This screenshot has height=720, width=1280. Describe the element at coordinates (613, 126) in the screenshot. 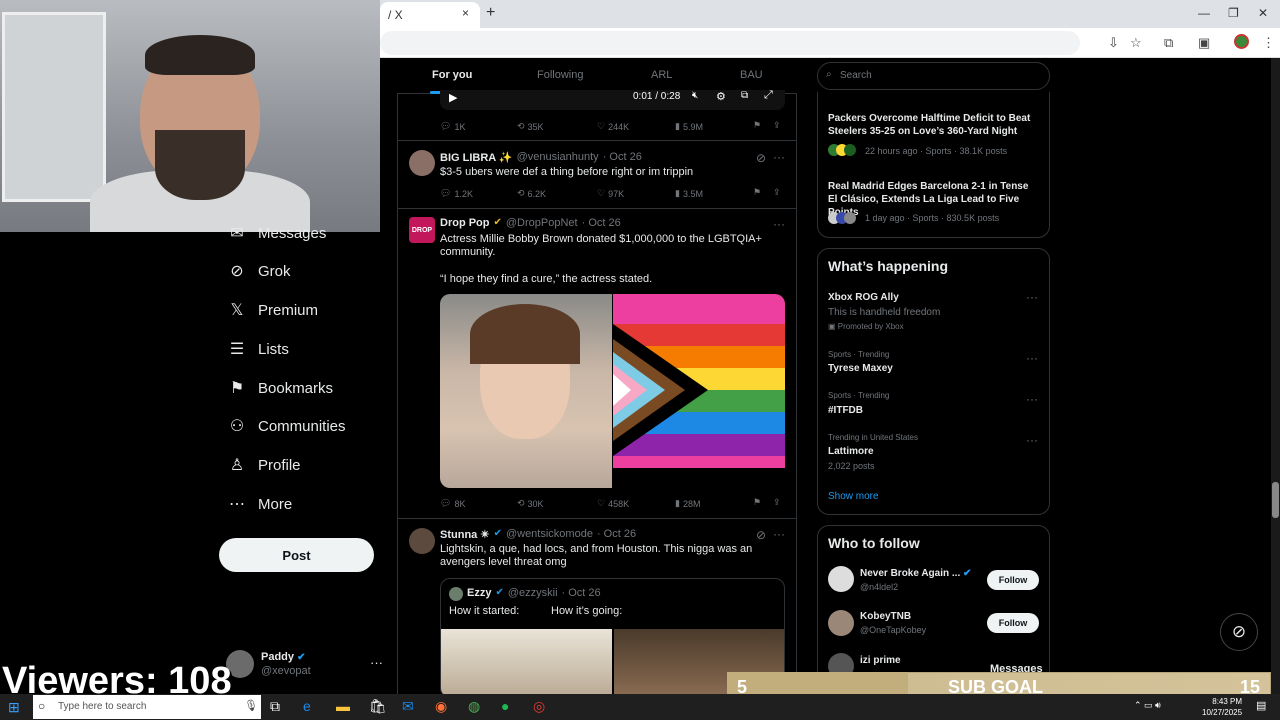

I see `like-button: ♡ 244K` at that location.